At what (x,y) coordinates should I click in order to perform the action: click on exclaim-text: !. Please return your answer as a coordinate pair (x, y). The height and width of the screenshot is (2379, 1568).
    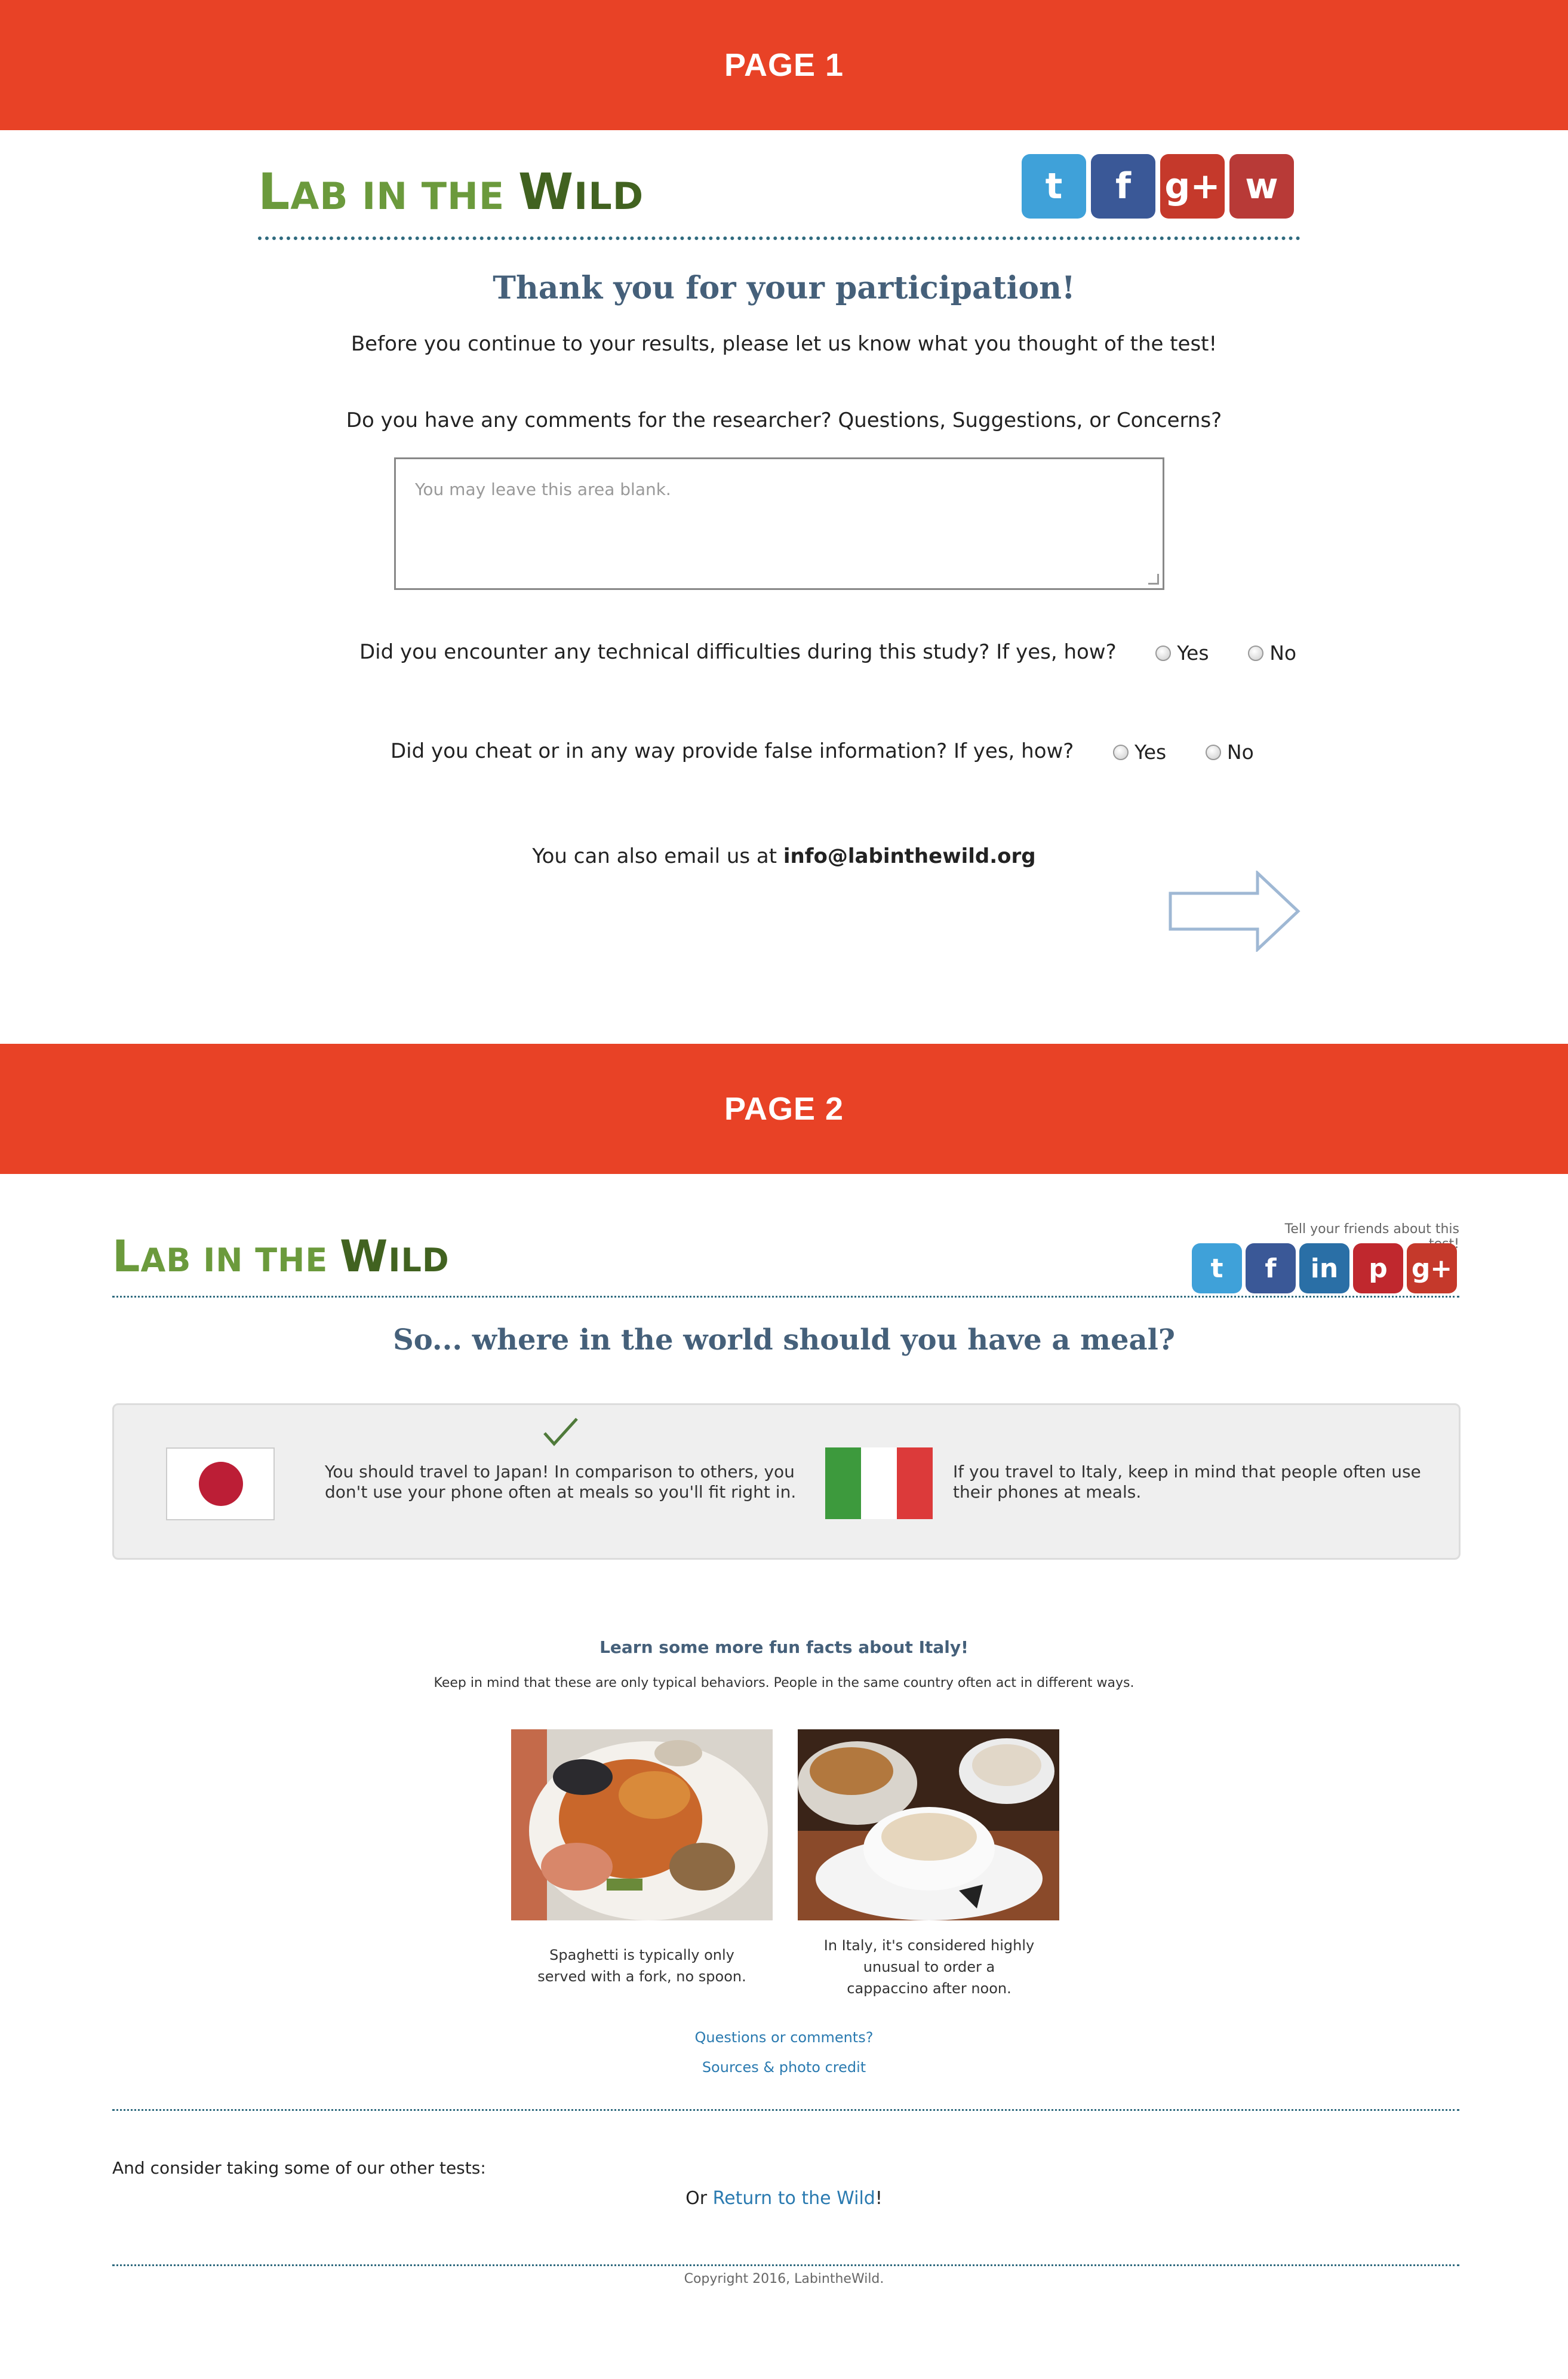
    Looking at the image, I should click on (879, 2198).